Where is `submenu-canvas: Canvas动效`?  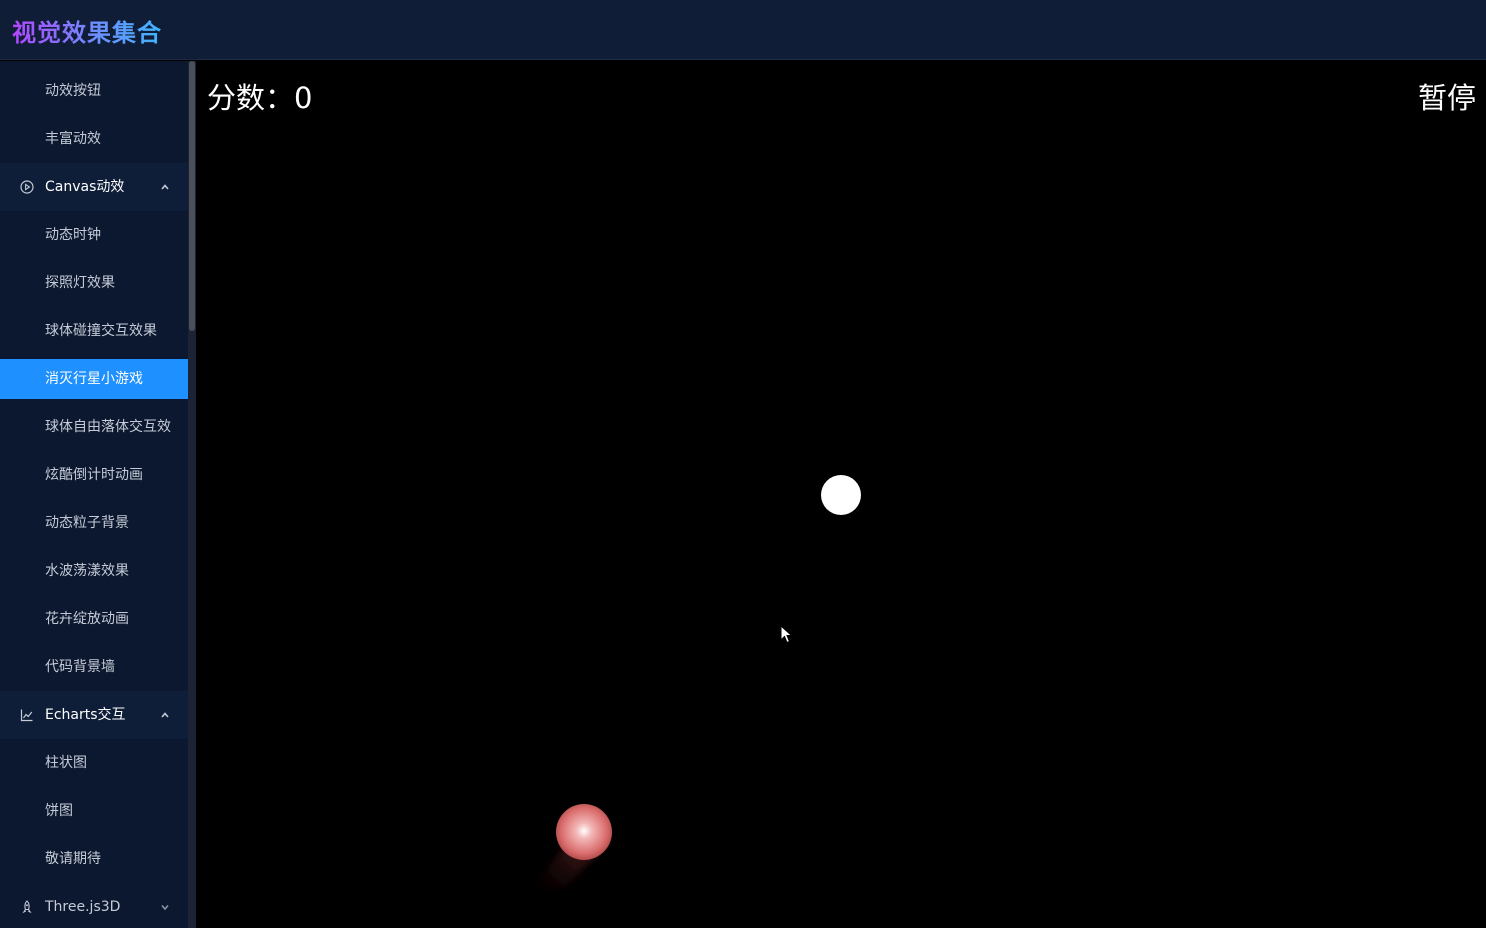
submenu-canvas: Canvas动效 is located at coordinates (94, 187).